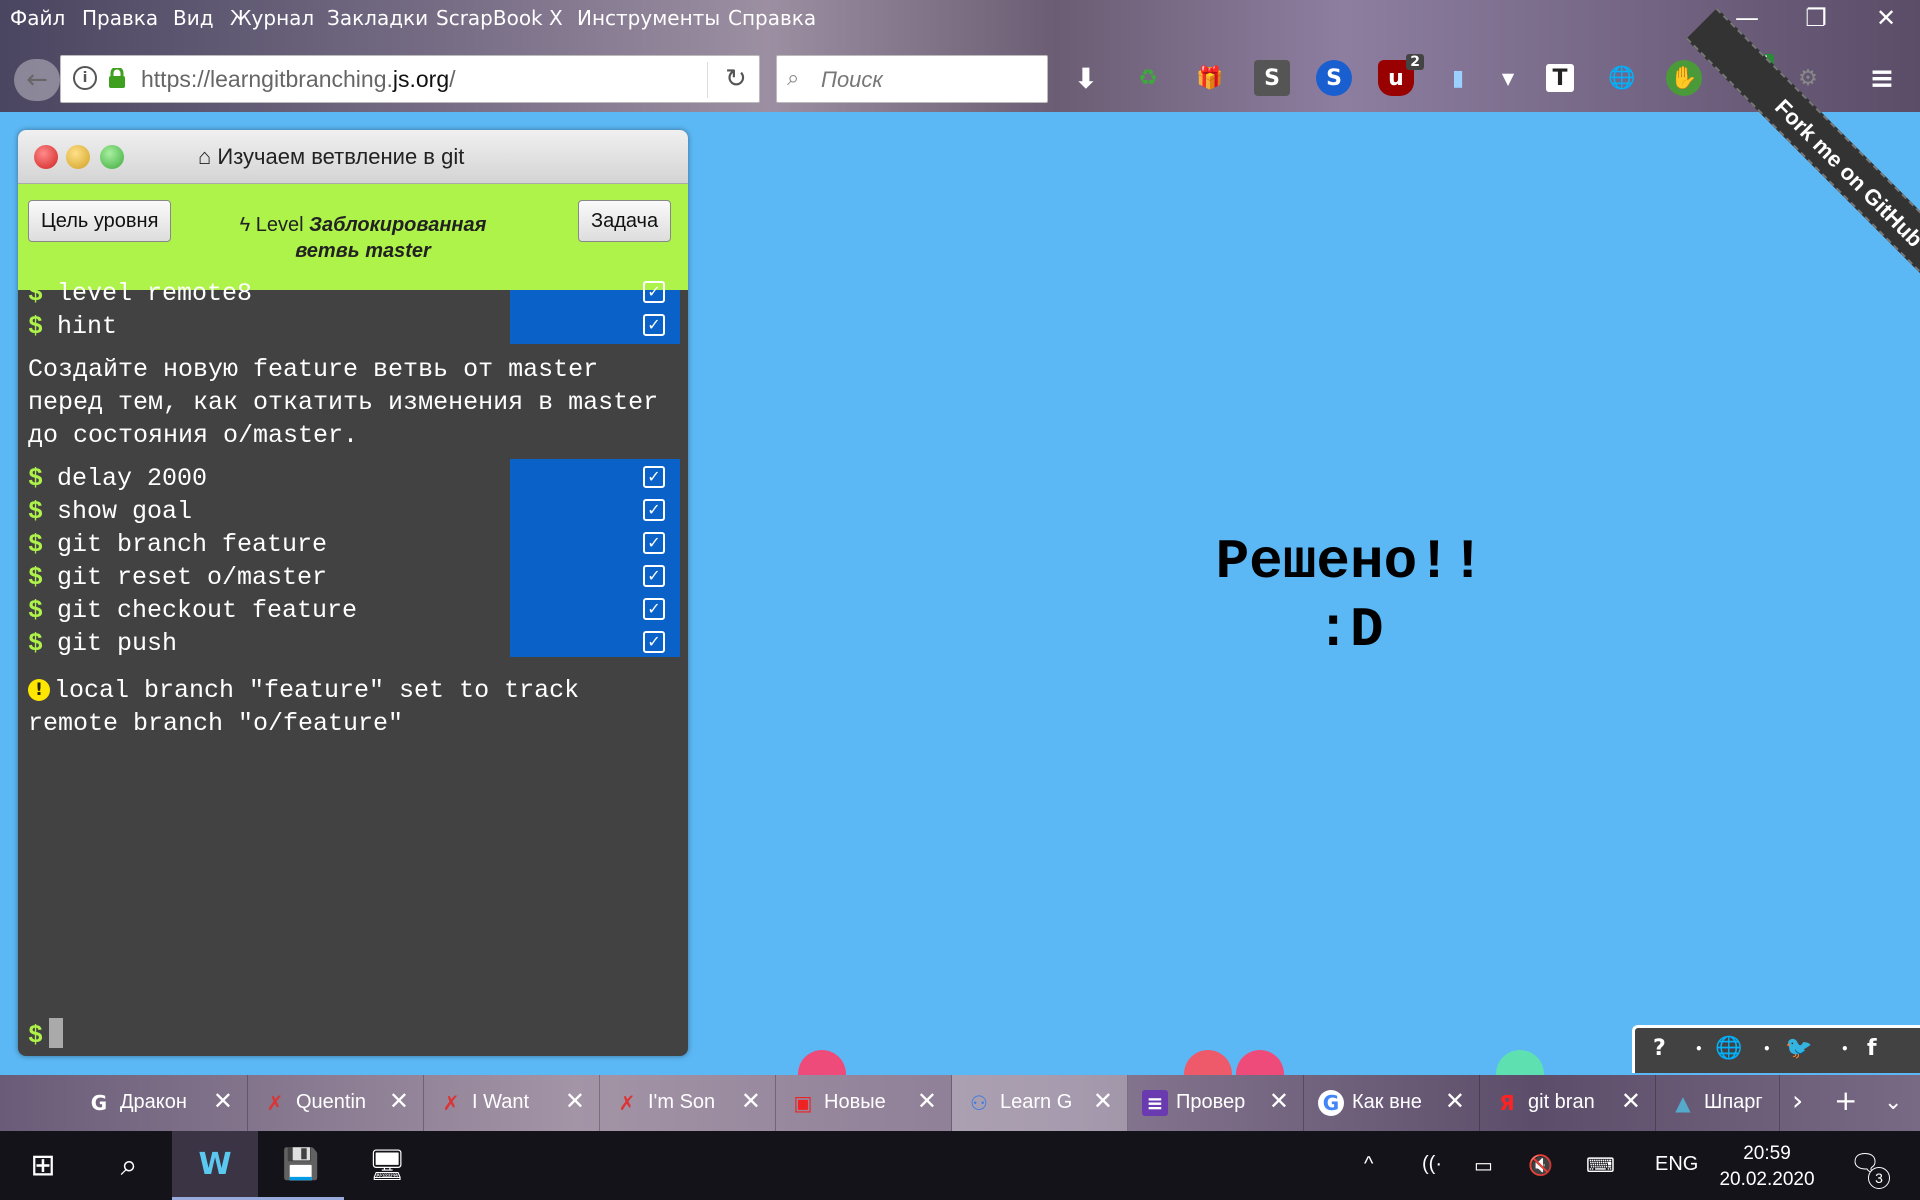  What do you see at coordinates (1392, 1103) in the screenshot?
I see `tab-how-to: G Как вне ✕` at bounding box center [1392, 1103].